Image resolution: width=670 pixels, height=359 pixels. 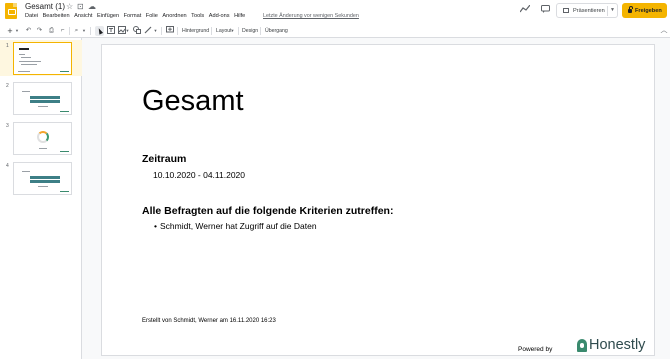 What do you see at coordinates (664, 31) in the screenshot?
I see `collapse-toolbar-icon: ︿` at bounding box center [664, 31].